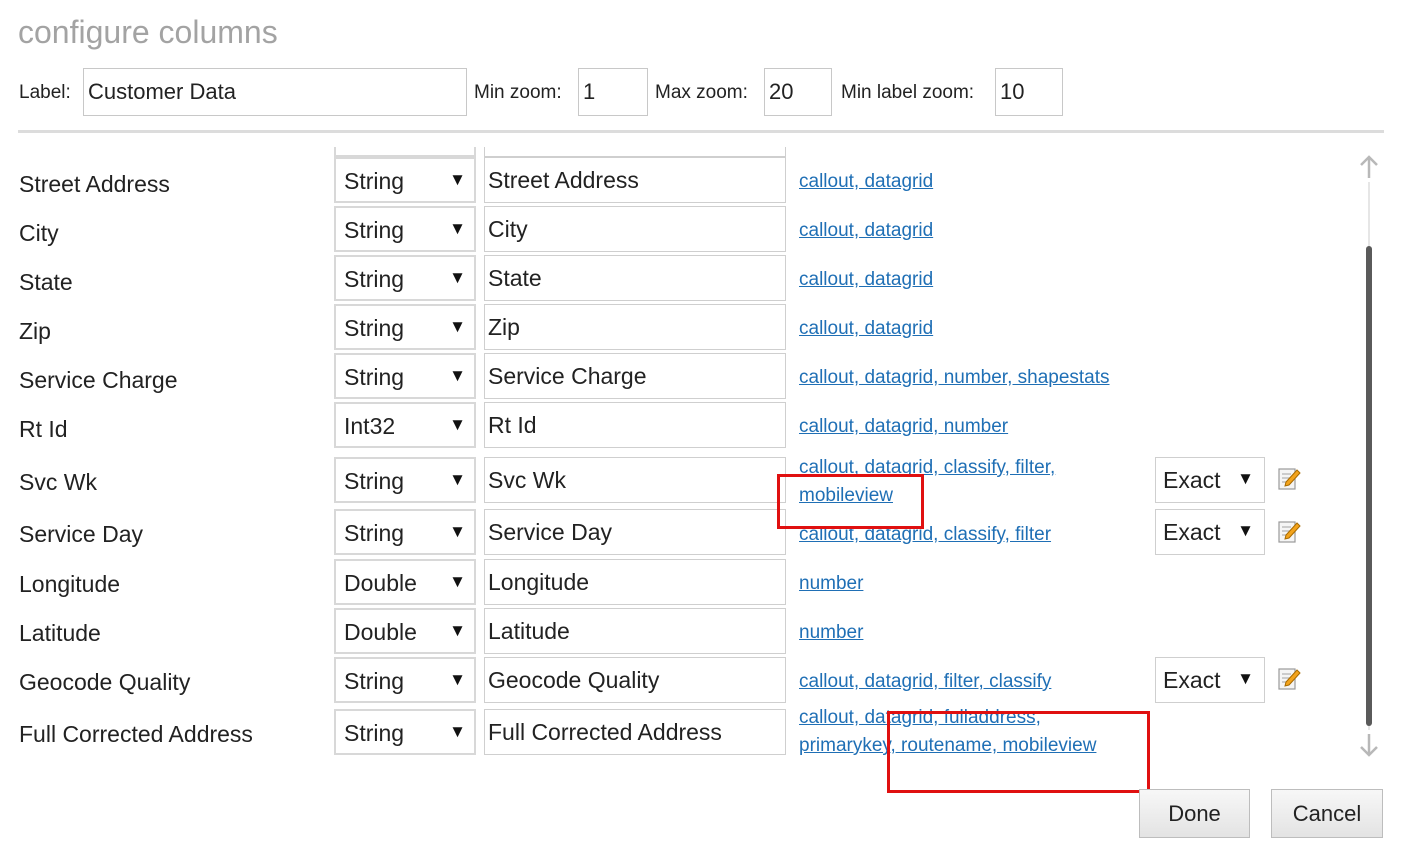  What do you see at coordinates (1194, 813) in the screenshot?
I see `done-button: Done` at bounding box center [1194, 813].